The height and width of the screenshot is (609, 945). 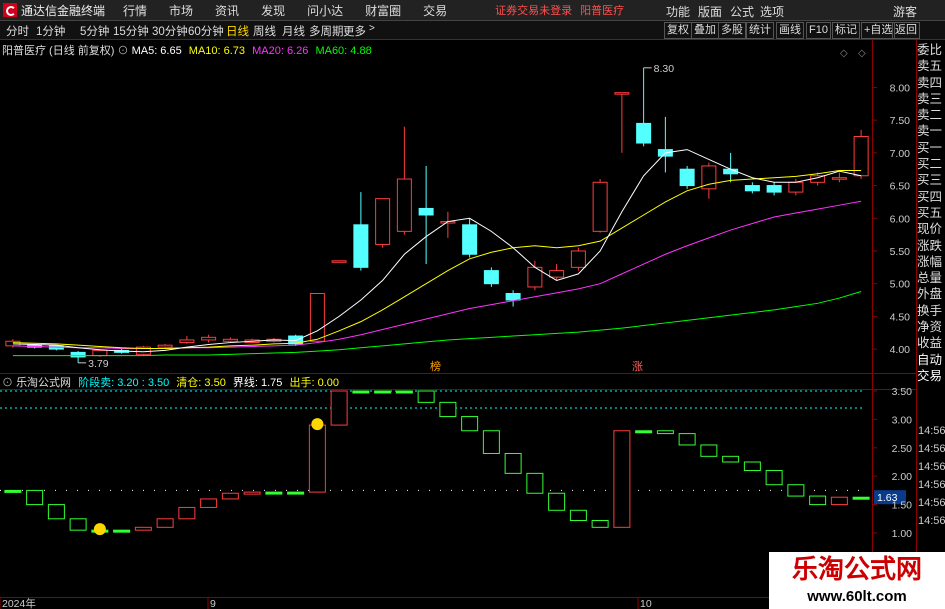 What do you see at coordinates (900, 121) in the screenshot?
I see `price-tick-label: 7.50` at bounding box center [900, 121].